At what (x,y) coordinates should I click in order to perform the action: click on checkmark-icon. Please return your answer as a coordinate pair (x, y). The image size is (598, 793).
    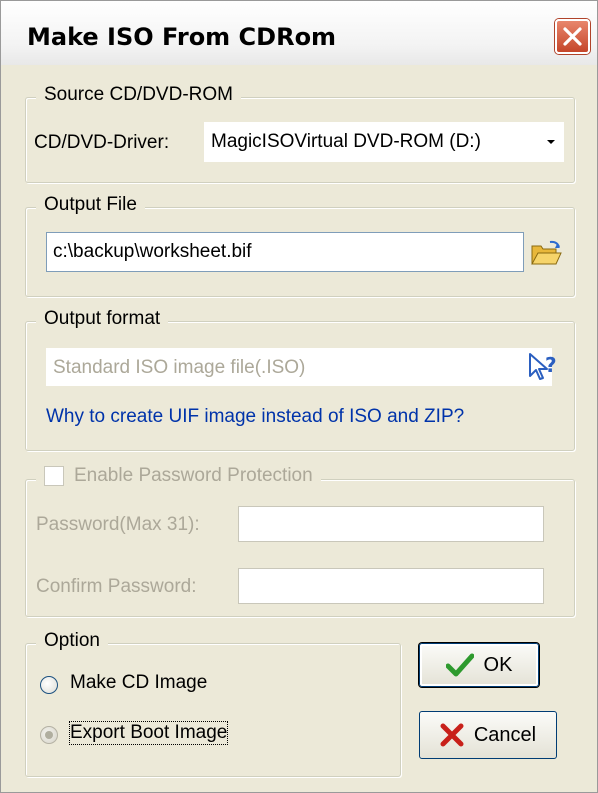
    Looking at the image, I should click on (459, 665).